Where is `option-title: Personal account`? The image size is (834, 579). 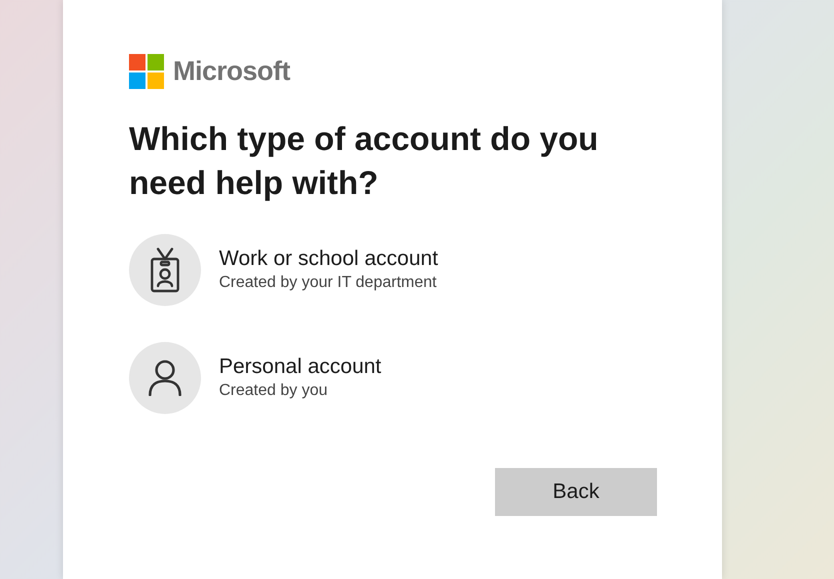 option-title: Personal account is located at coordinates (300, 367).